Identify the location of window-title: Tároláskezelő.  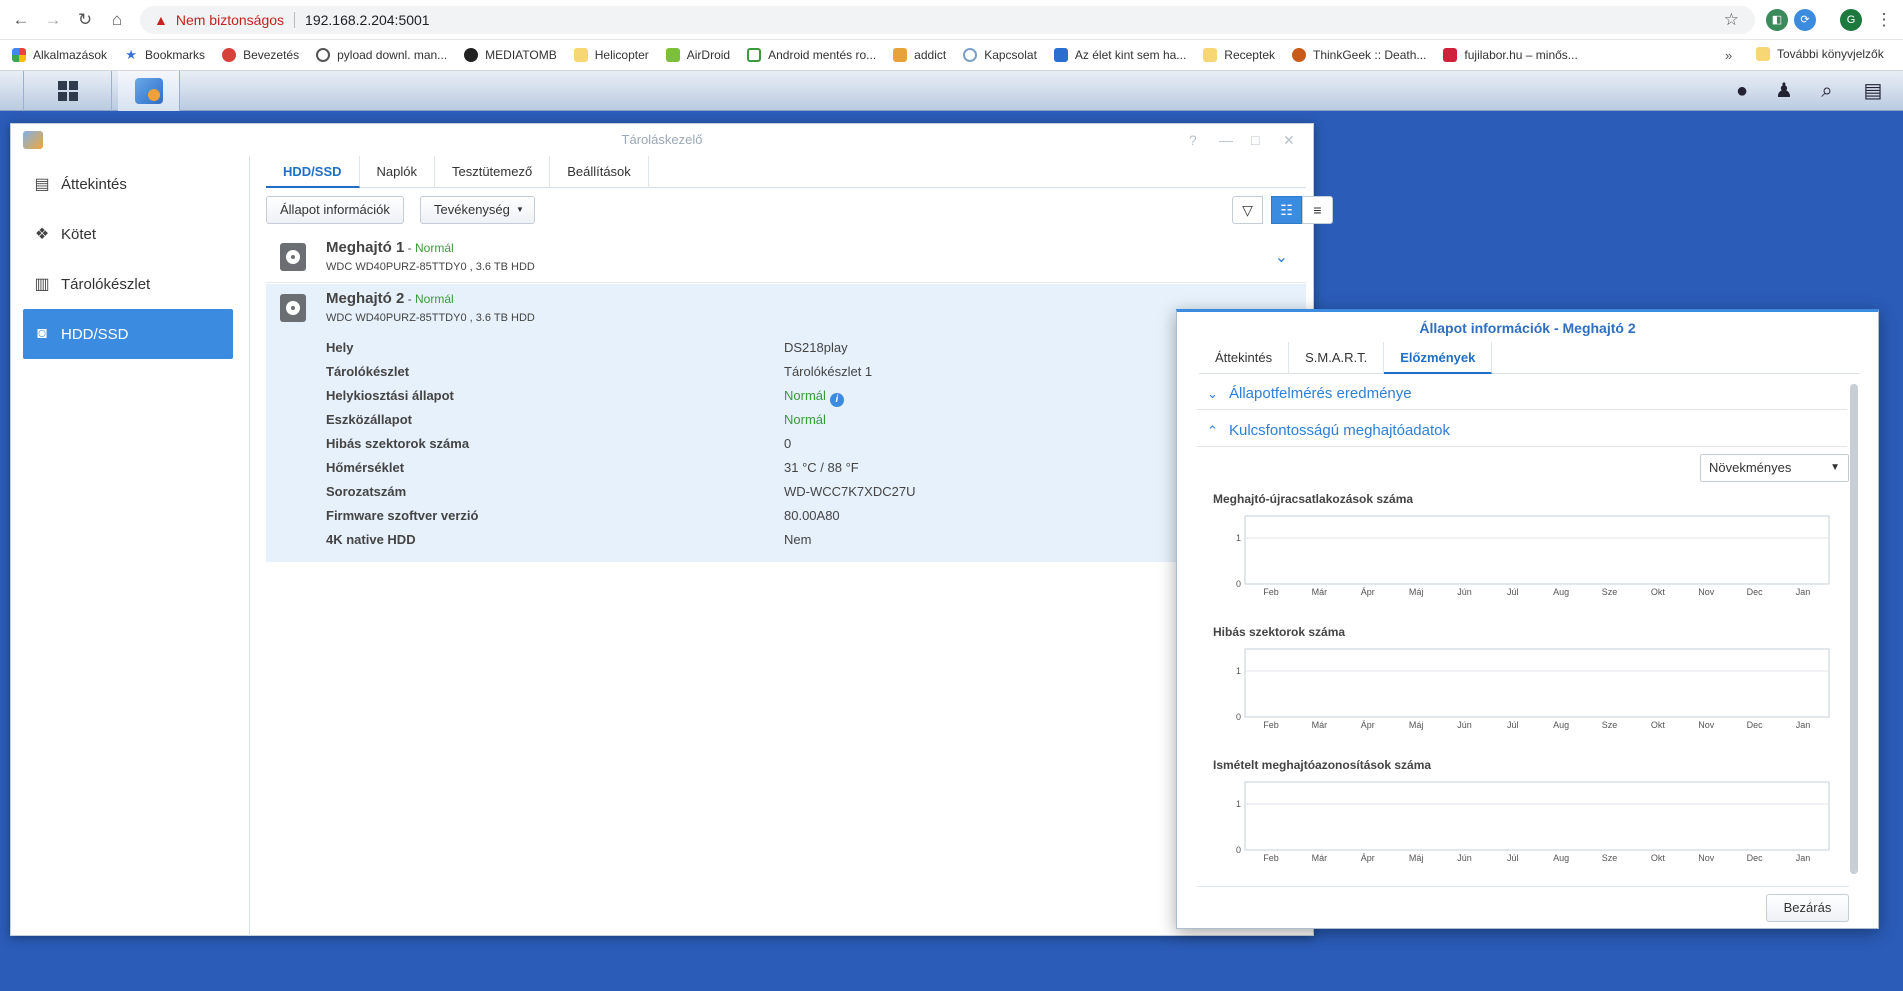
(662, 139).